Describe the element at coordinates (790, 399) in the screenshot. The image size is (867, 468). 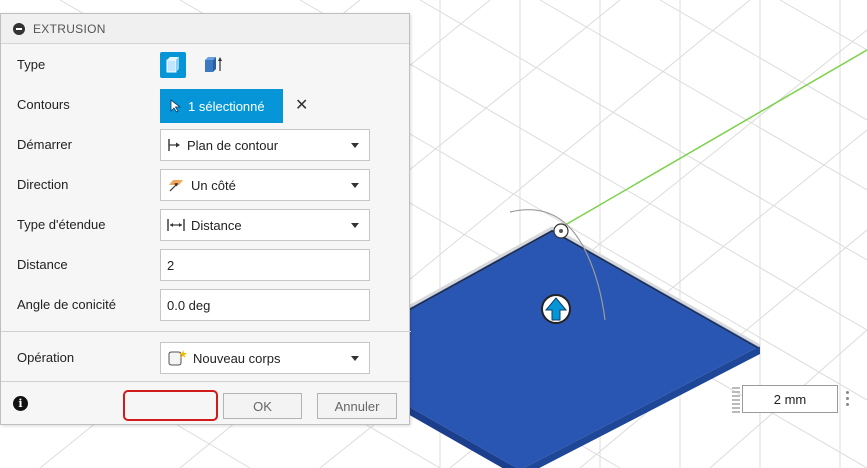
I see `dimension-input: 2 mm` at that location.